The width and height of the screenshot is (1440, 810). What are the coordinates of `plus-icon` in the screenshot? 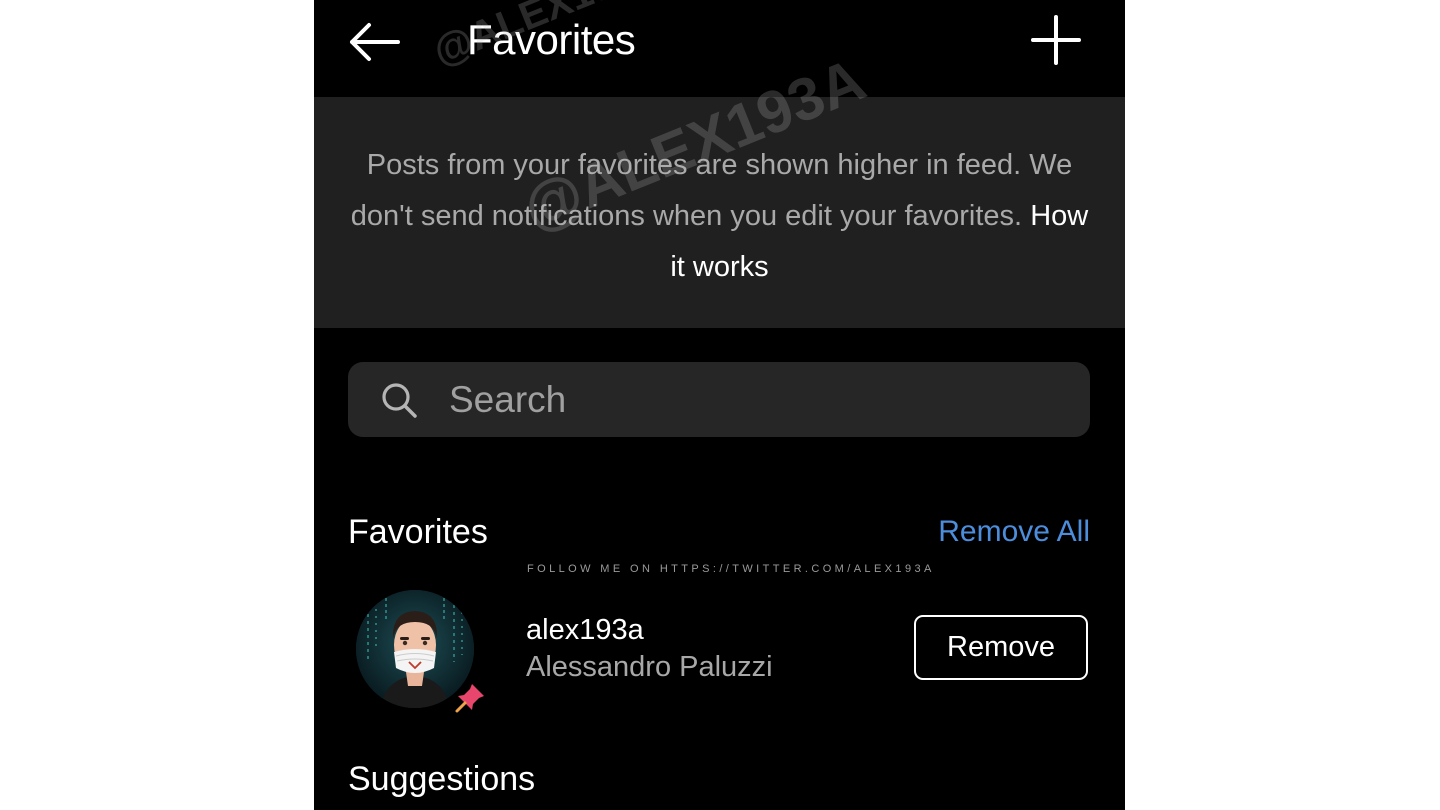 It's located at (1056, 40).